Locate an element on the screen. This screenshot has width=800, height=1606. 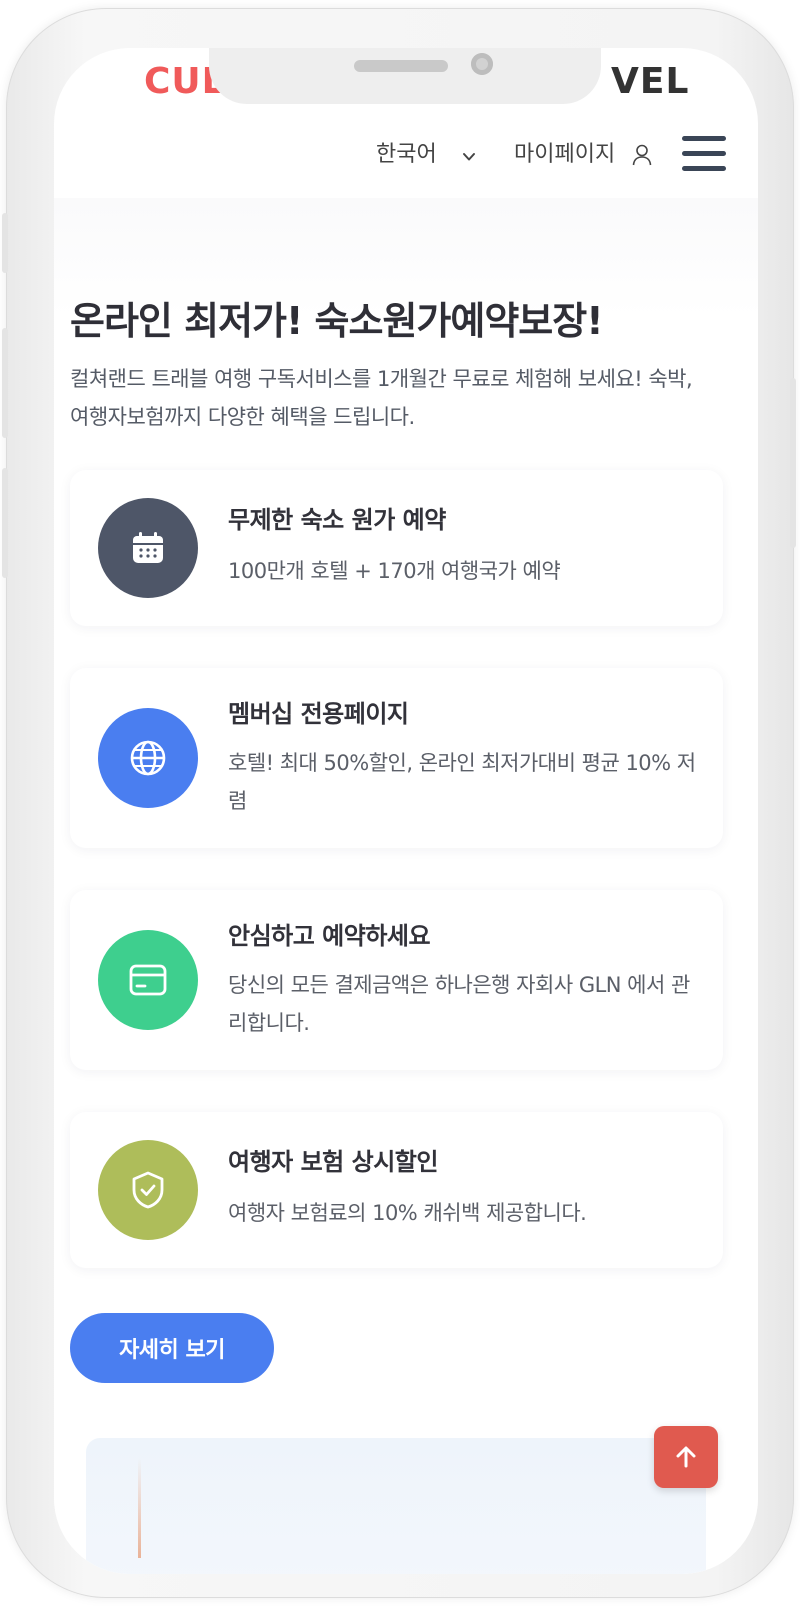
feature-description: 호텔! 최대 50%할인, 온라인 최저가대비 평균 10% 저렴 is located at coordinates (462, 782).